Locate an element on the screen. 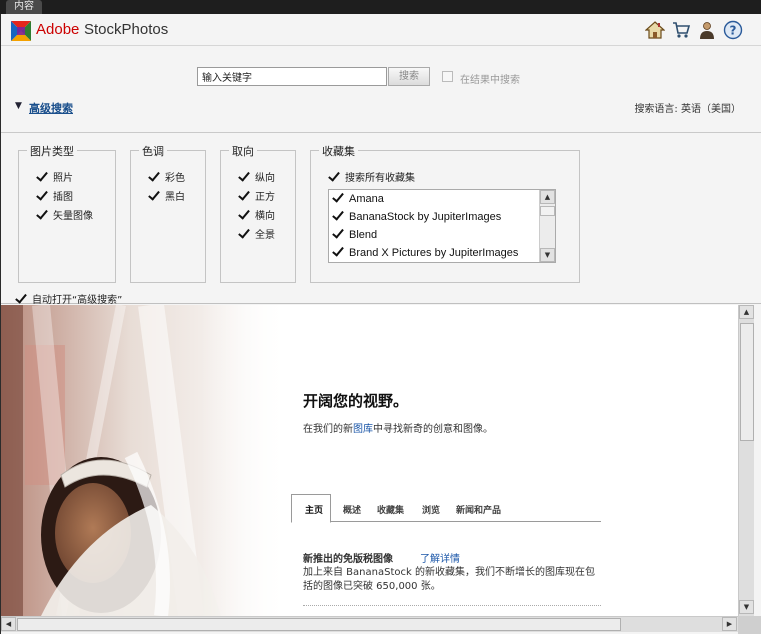 Image resolution: width=761 pixels, height=634 pixels. logo-mark-icon is located at coordinates (21, 31).